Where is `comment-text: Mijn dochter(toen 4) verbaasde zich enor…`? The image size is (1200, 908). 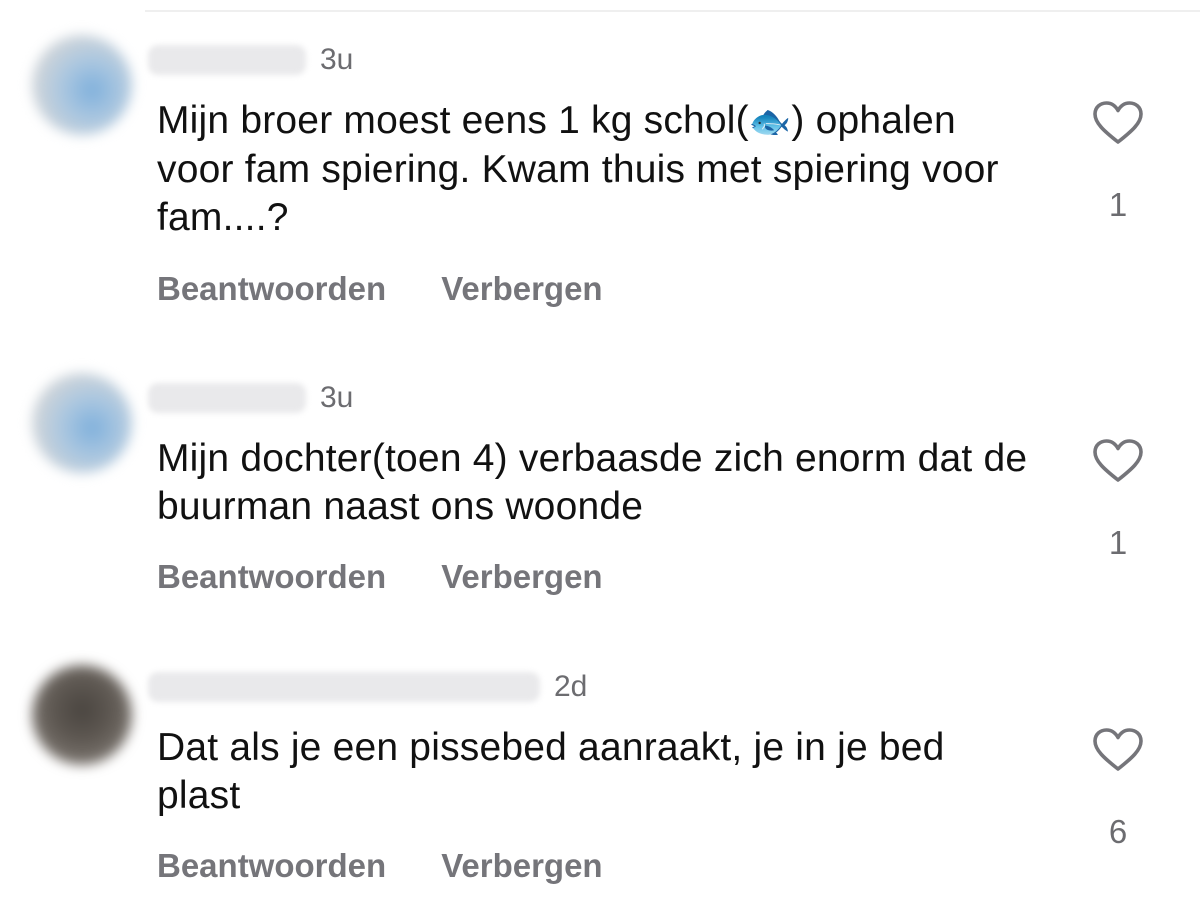
comment-text: Mijn dochter(toen 4) verbaasde zich enor… is located at coordinates (592, 482).